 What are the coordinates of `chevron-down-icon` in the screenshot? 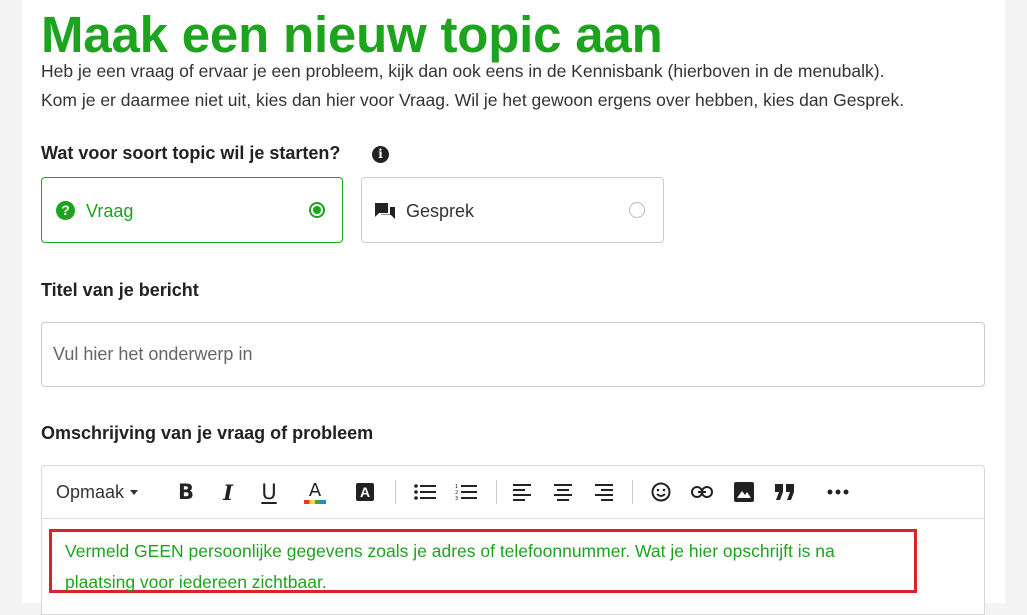 It's located at (134, 492).